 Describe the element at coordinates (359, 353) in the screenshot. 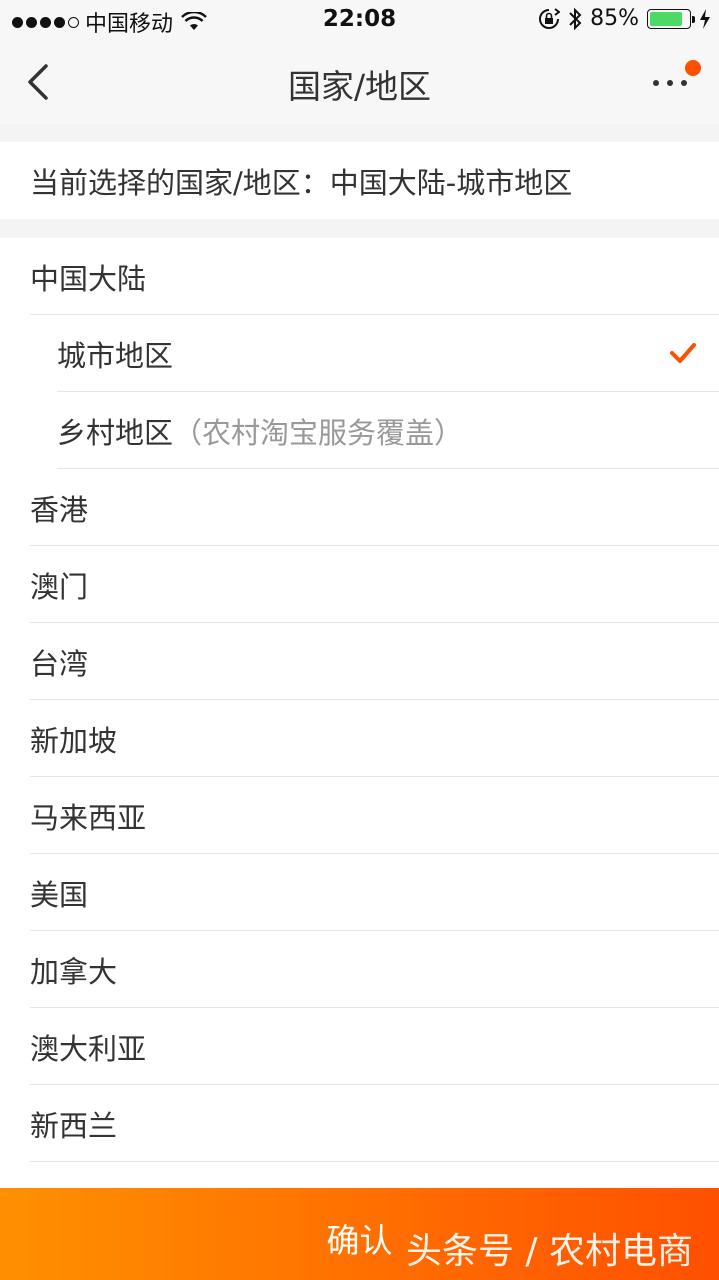

I see `list-item-city: 城市地区` at that location.